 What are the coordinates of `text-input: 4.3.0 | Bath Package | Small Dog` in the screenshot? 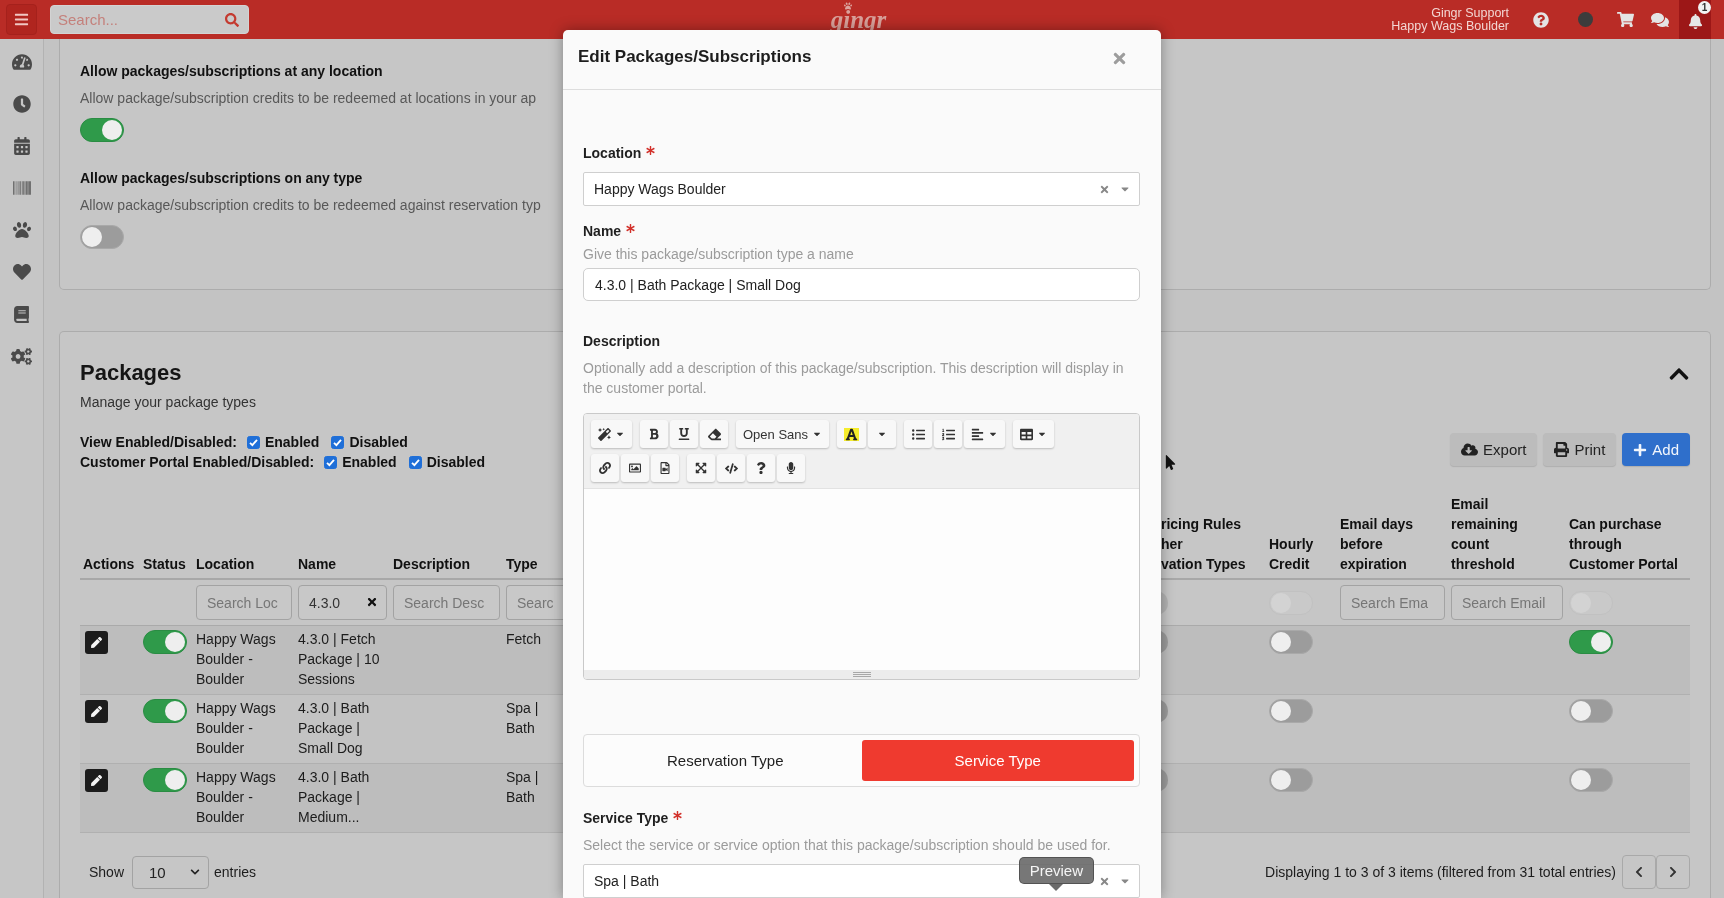 It's located at (861, 284).